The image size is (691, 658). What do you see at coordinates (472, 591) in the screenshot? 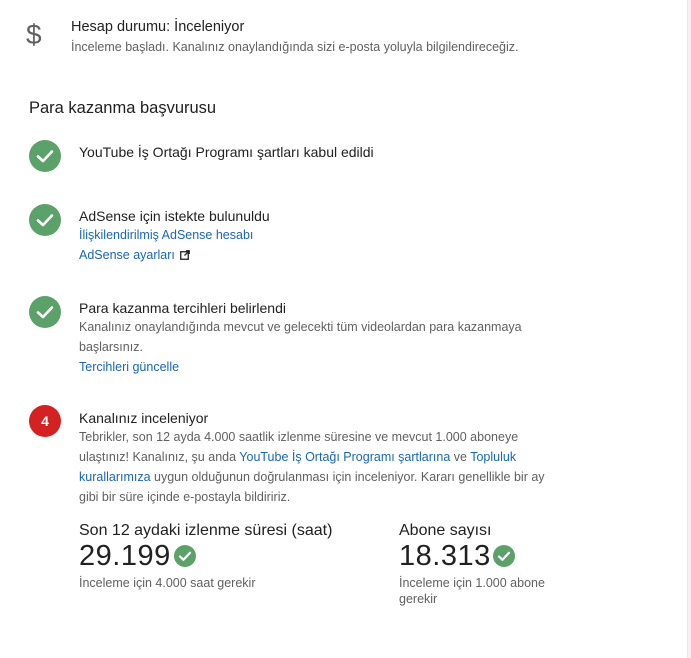
I see `stat-note: İnceleme için 1.000 abone gerekir` at bounding box center [472, 591].